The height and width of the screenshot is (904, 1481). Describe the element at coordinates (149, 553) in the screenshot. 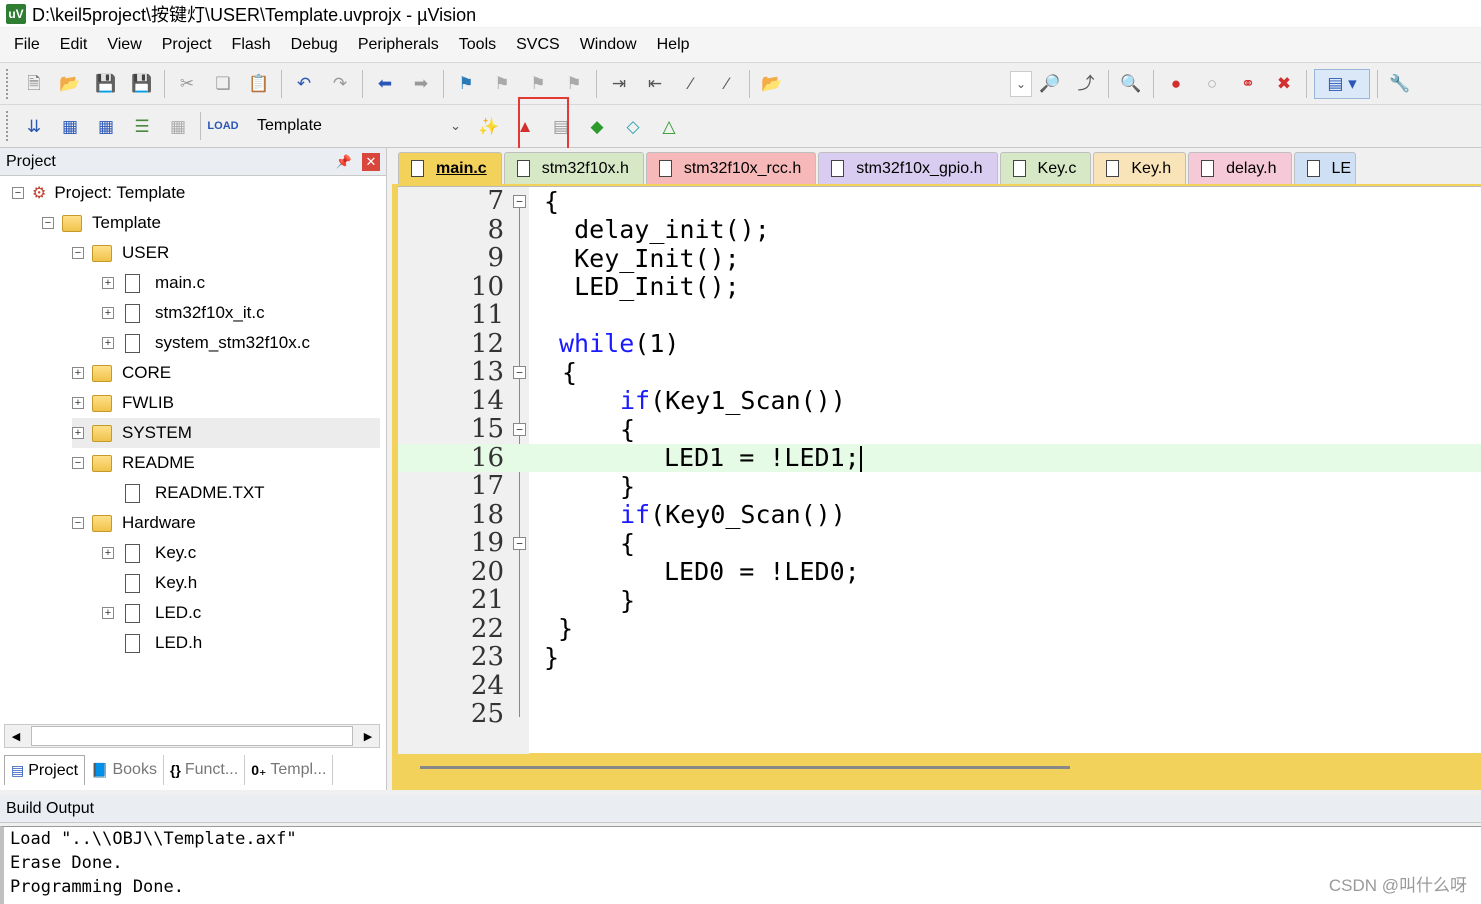

I see `tree-item-key-c: + Key.c` at that location.